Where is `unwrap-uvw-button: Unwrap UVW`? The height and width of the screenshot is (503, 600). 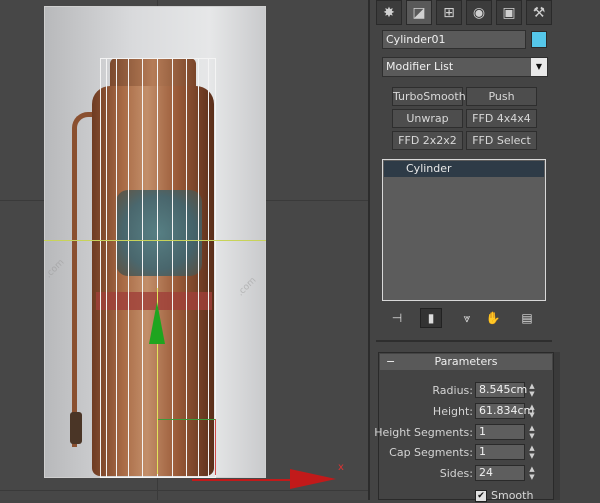 unwrap-uvw-button: Unwrap UVW is located at coordinates (427, 125).